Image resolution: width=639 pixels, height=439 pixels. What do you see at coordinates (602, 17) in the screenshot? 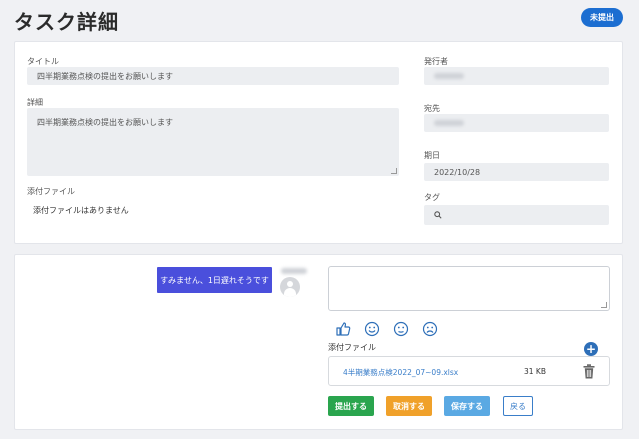
I see `status-badge: 未提出` at bounding box center [602, 17].